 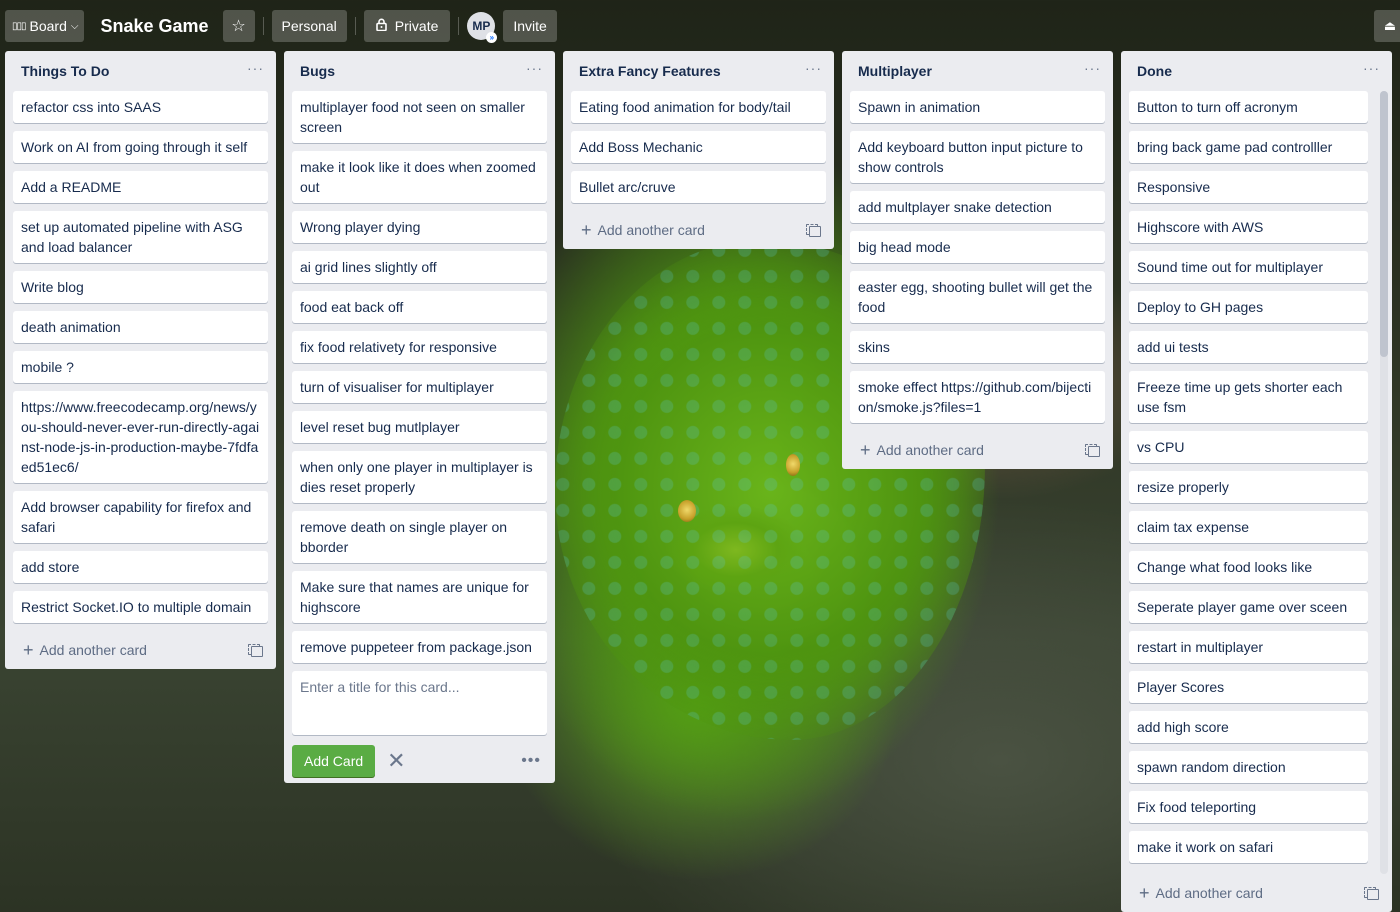 I want to click on card: Work on AI from going through it self, so click(x=140, y=147).